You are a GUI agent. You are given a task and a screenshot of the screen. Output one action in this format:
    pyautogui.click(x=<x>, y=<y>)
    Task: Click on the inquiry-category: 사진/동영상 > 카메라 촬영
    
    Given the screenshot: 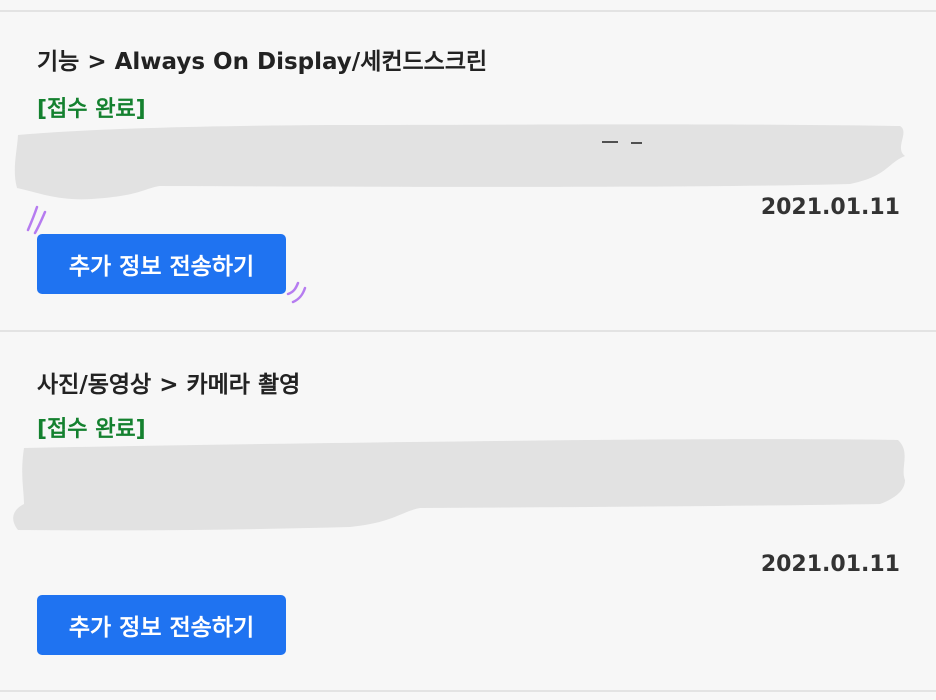 What is the action you would take?
    pyautogui.click(x=169, y=385)
    